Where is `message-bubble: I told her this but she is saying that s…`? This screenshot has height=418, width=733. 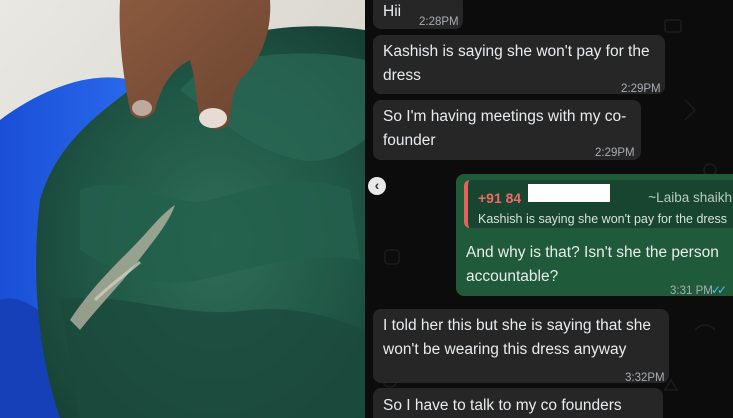
message-bubble: I told her this but she is saying that s… is located at coordinates (521, 346).